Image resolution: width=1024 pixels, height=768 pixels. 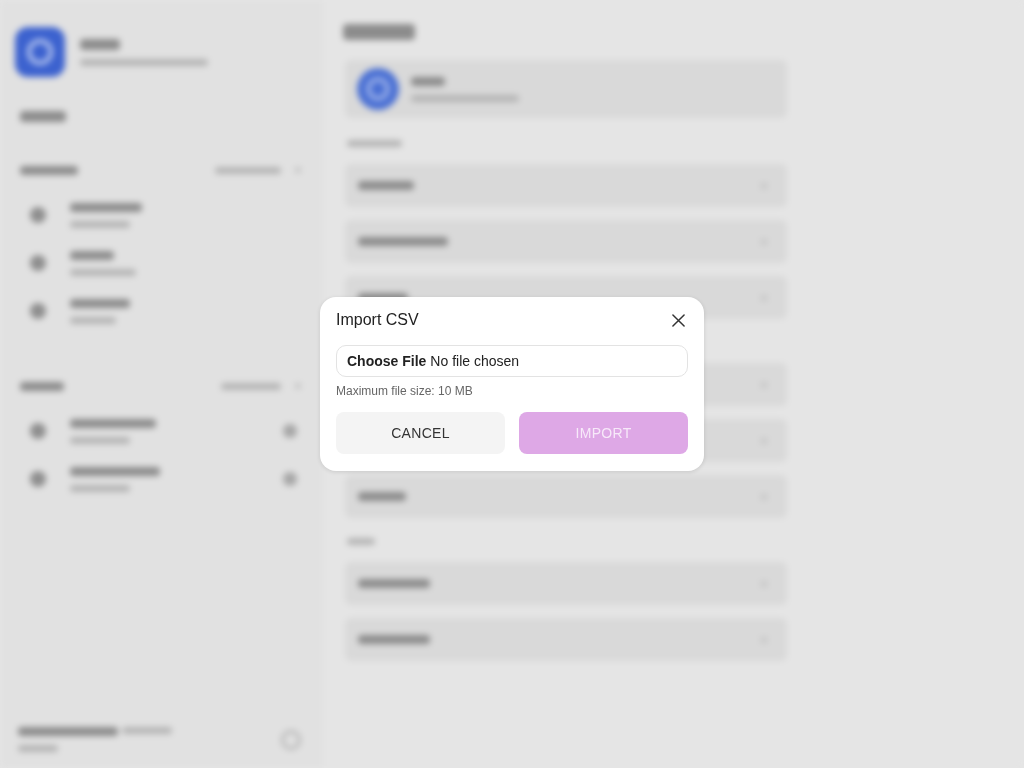 I want to click on close-icon, so click(x=678, y=320).